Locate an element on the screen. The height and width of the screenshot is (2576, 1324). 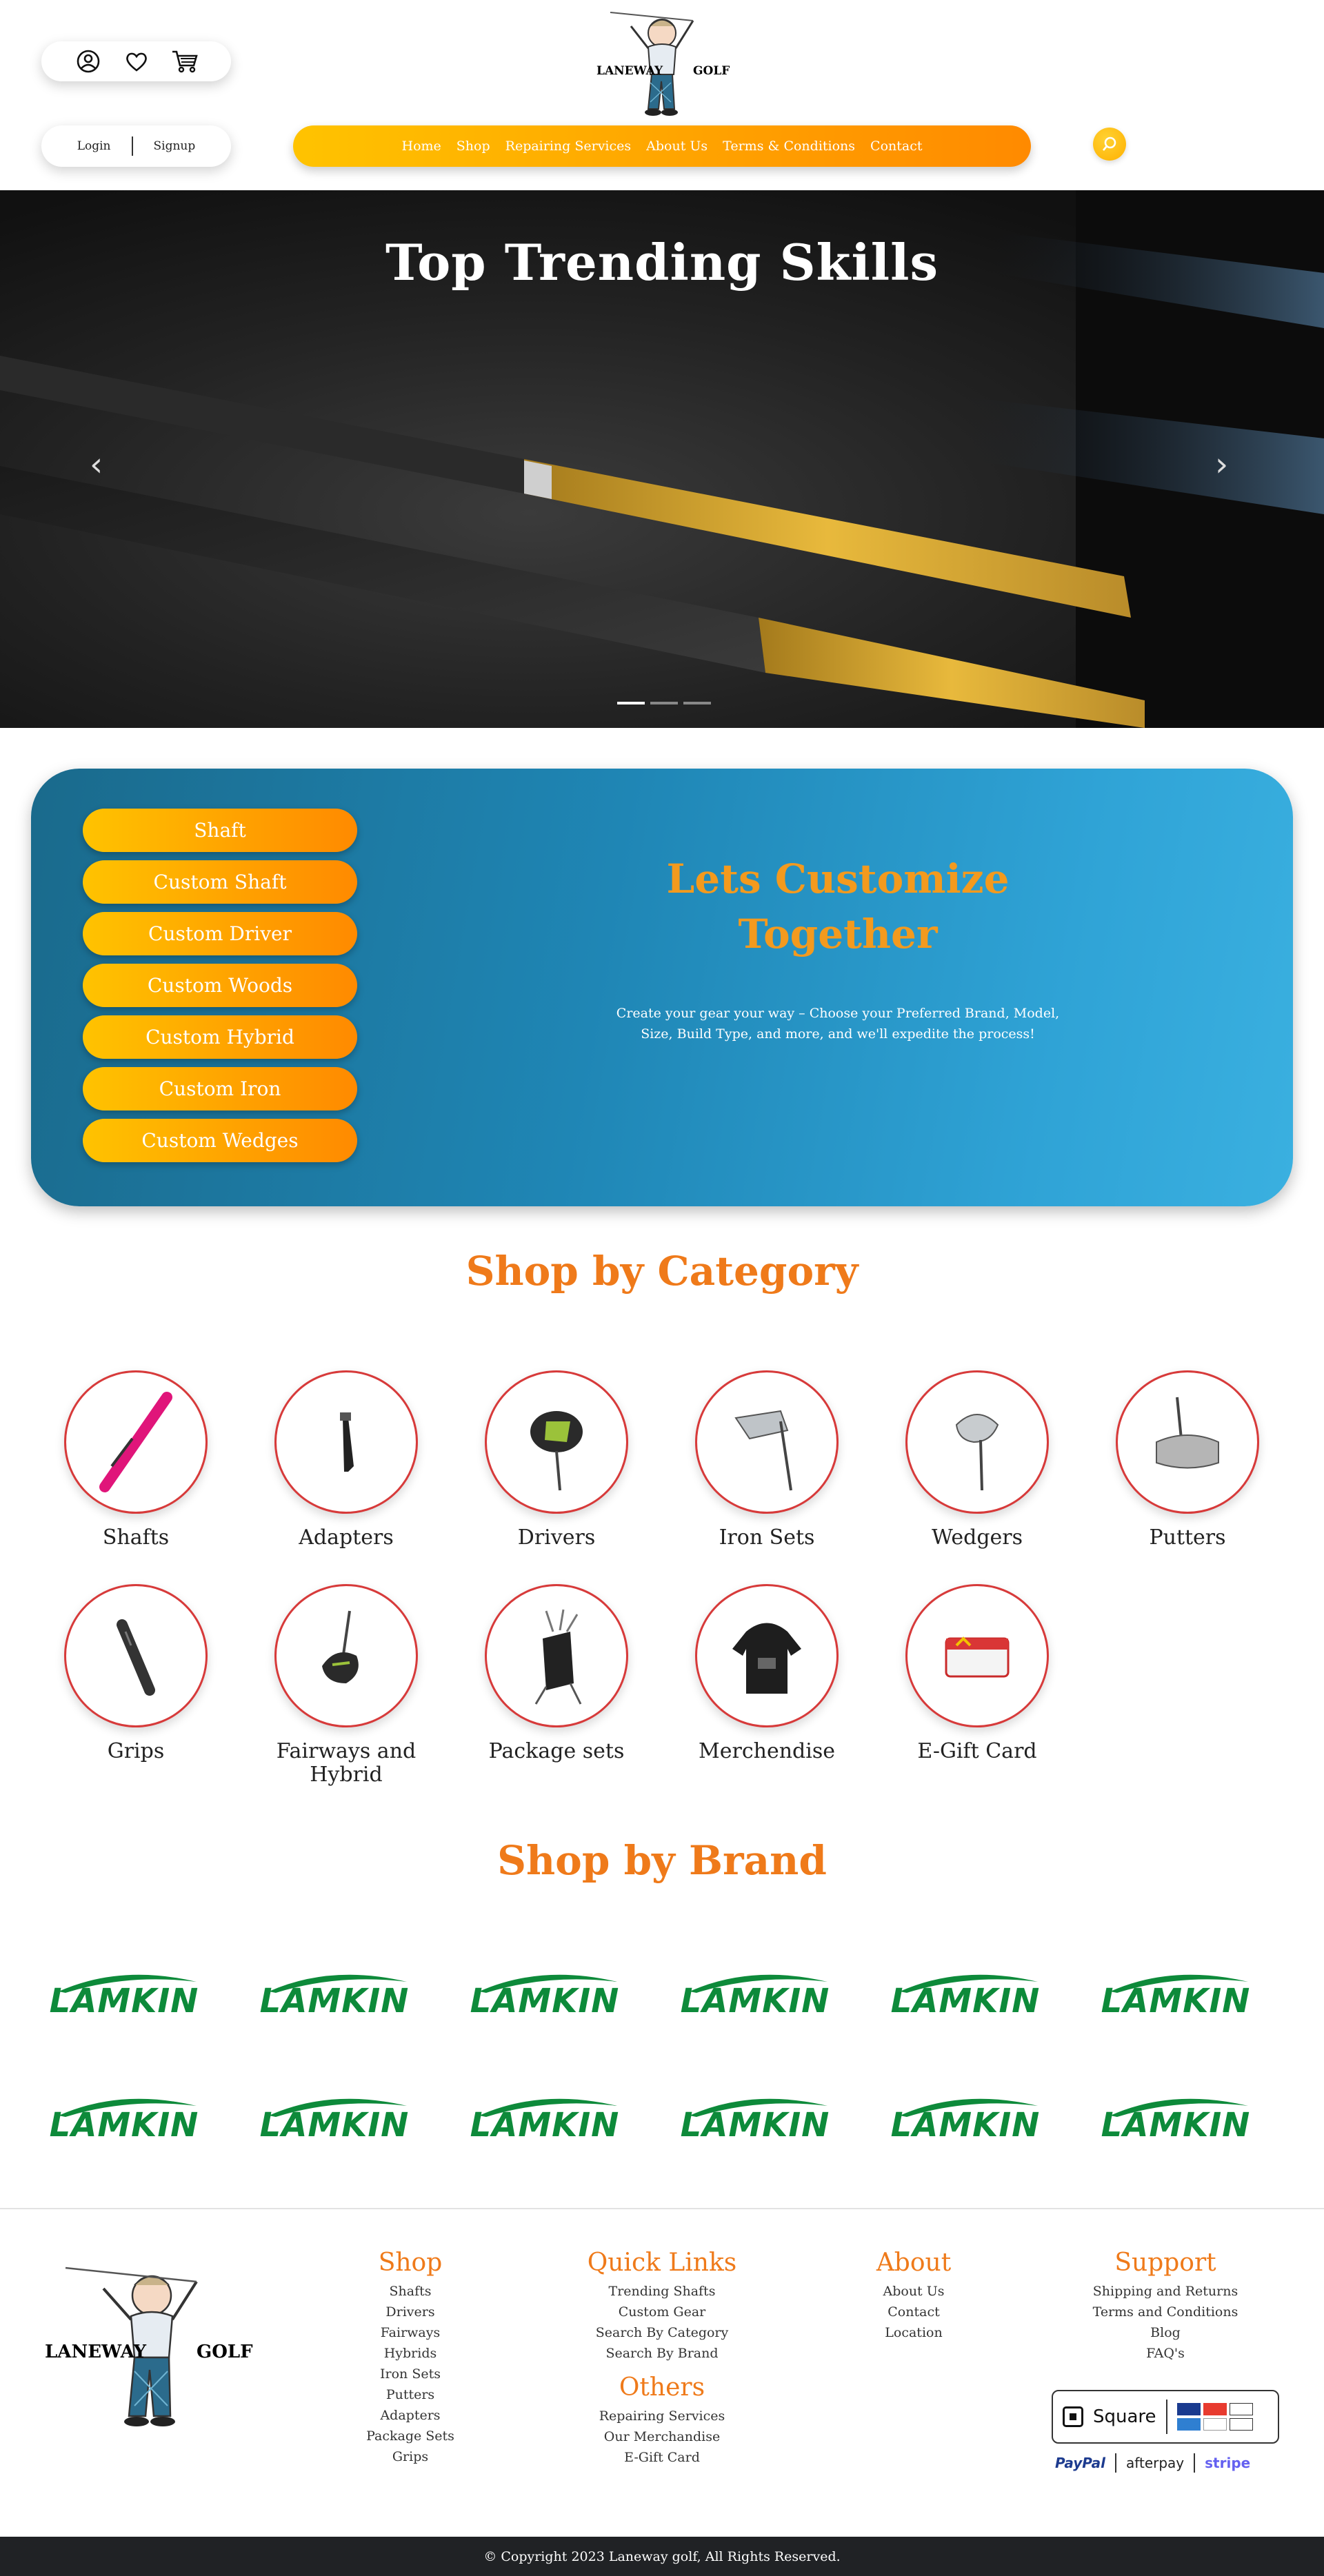
site-logo: LANEWAY GOLF is located at coordinates (662, 62).